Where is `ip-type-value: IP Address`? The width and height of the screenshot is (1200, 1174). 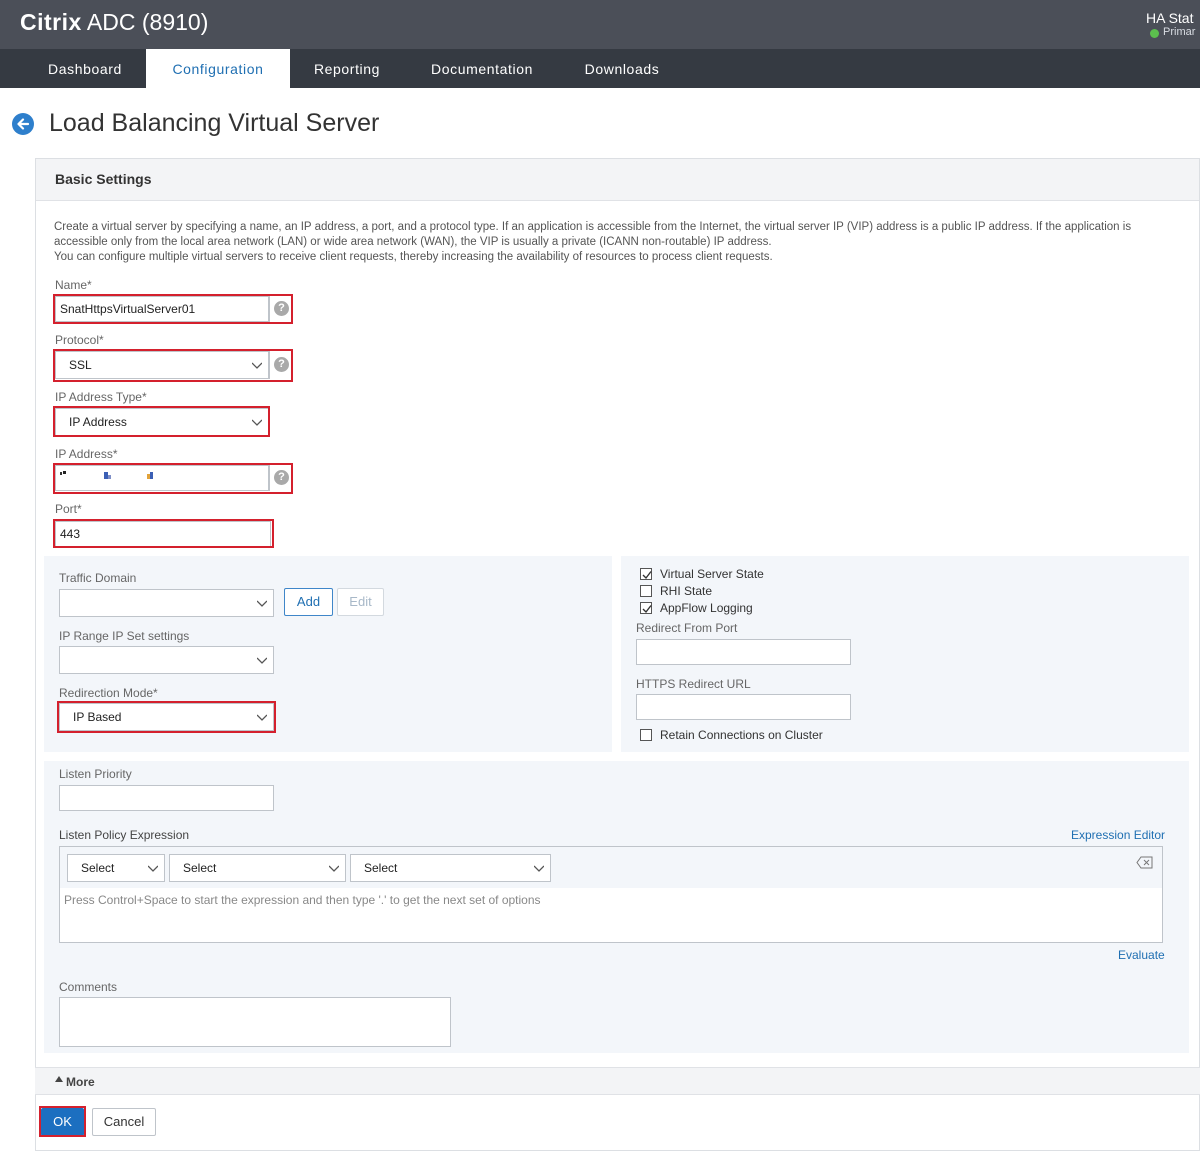
ip-type-value: IP Address is located at coordinates (98, 422).